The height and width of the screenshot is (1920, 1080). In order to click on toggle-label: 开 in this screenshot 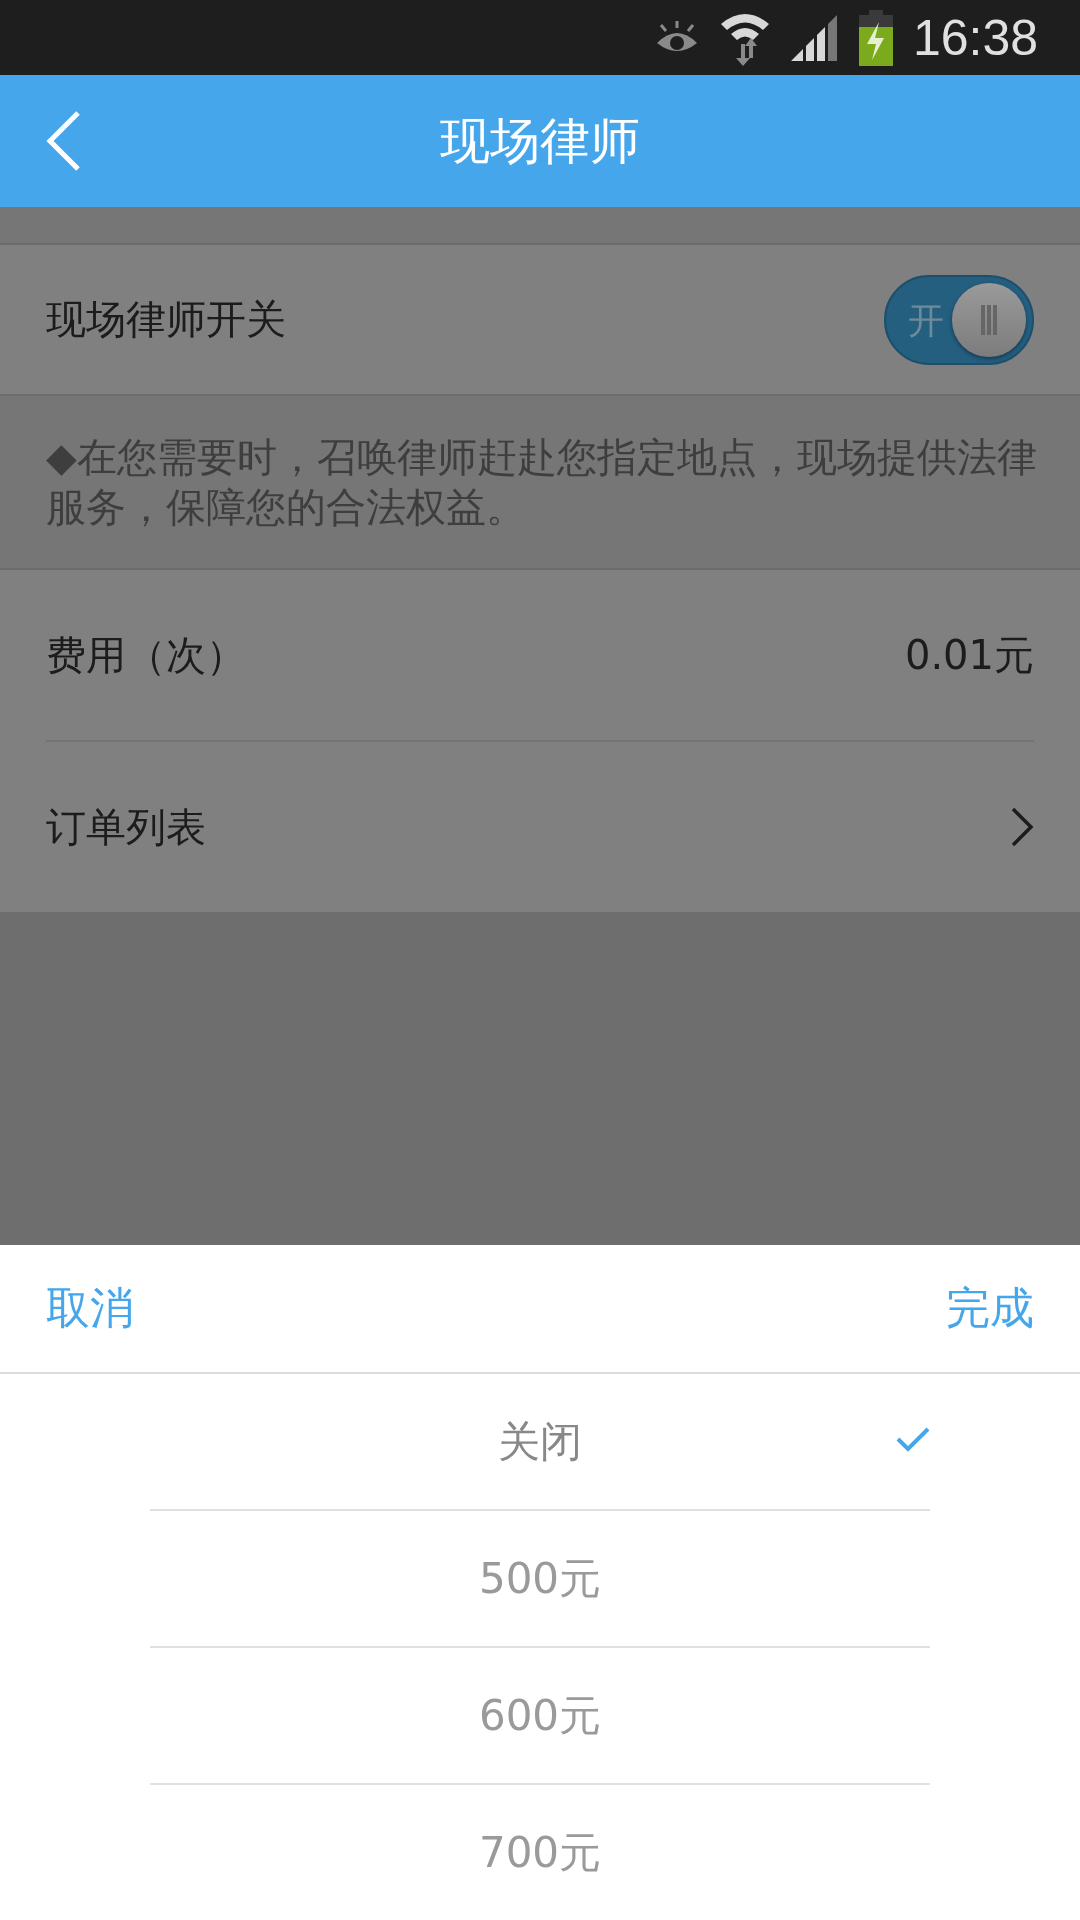, I will do `click(926, 320)`.